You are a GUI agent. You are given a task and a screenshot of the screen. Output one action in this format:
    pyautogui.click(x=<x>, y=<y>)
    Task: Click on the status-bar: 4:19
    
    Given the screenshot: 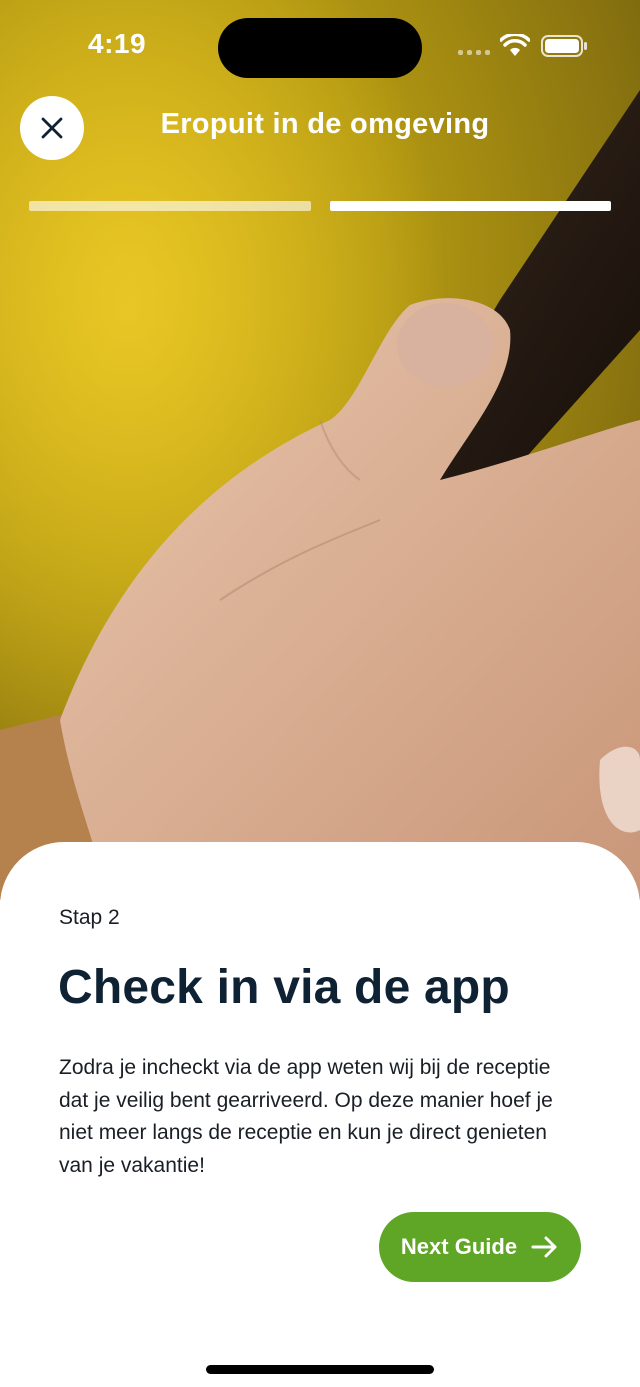 What is the action you would take?
    pyautogui.click(x=320, y=48)
    